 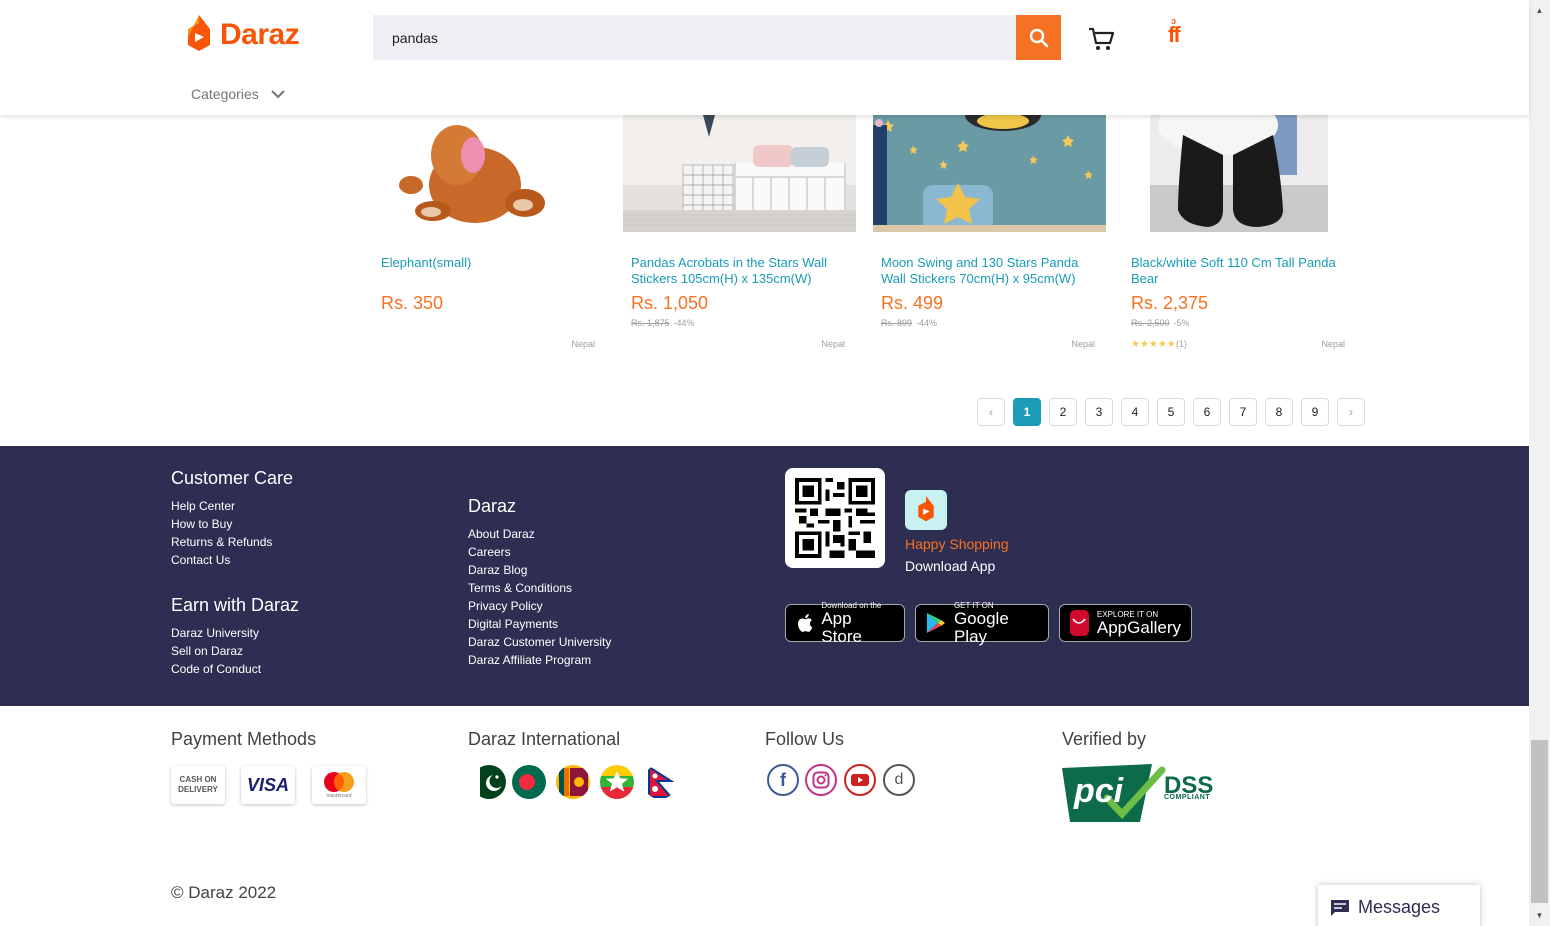 I want to click on pci-dss-badge: pci DSS COMPLIANT, so click(x=1142, y=795).